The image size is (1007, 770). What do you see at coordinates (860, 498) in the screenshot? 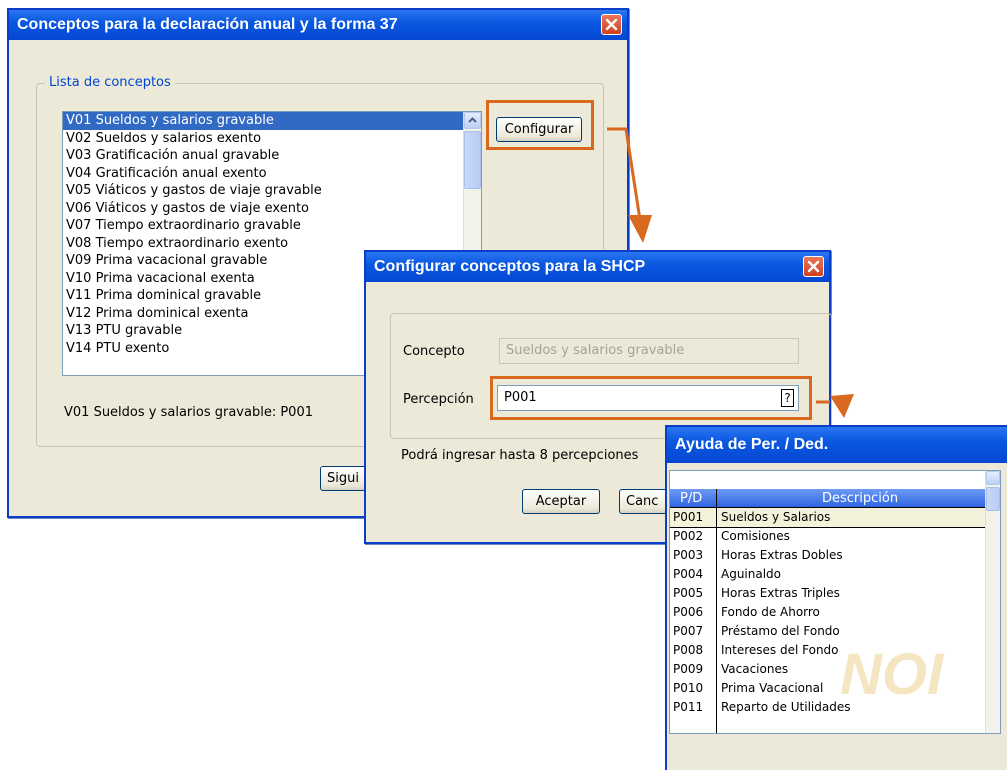
I see `col-desc-header: Descripción` at bounding box center [860, 498].